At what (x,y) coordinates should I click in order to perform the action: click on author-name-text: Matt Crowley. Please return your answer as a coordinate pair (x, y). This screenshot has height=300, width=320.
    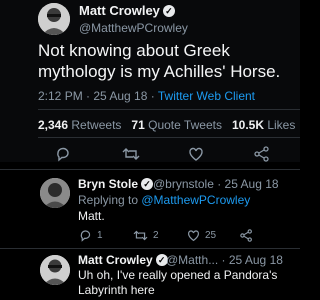
    Looking at the image, I should click on (119, 10).